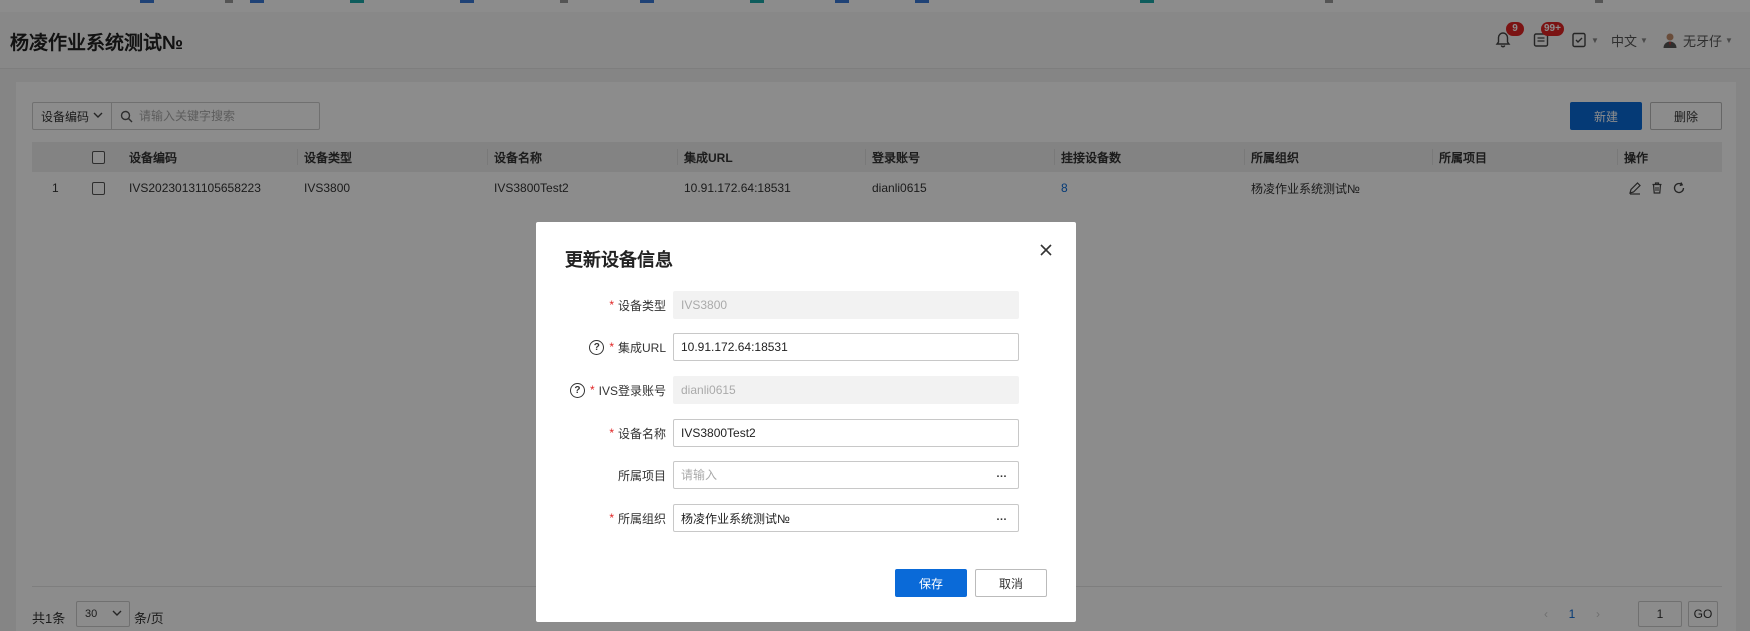 This screenshot has height=631, width=1750. I want to click on project-label: 所属项目, so click(641, 475).